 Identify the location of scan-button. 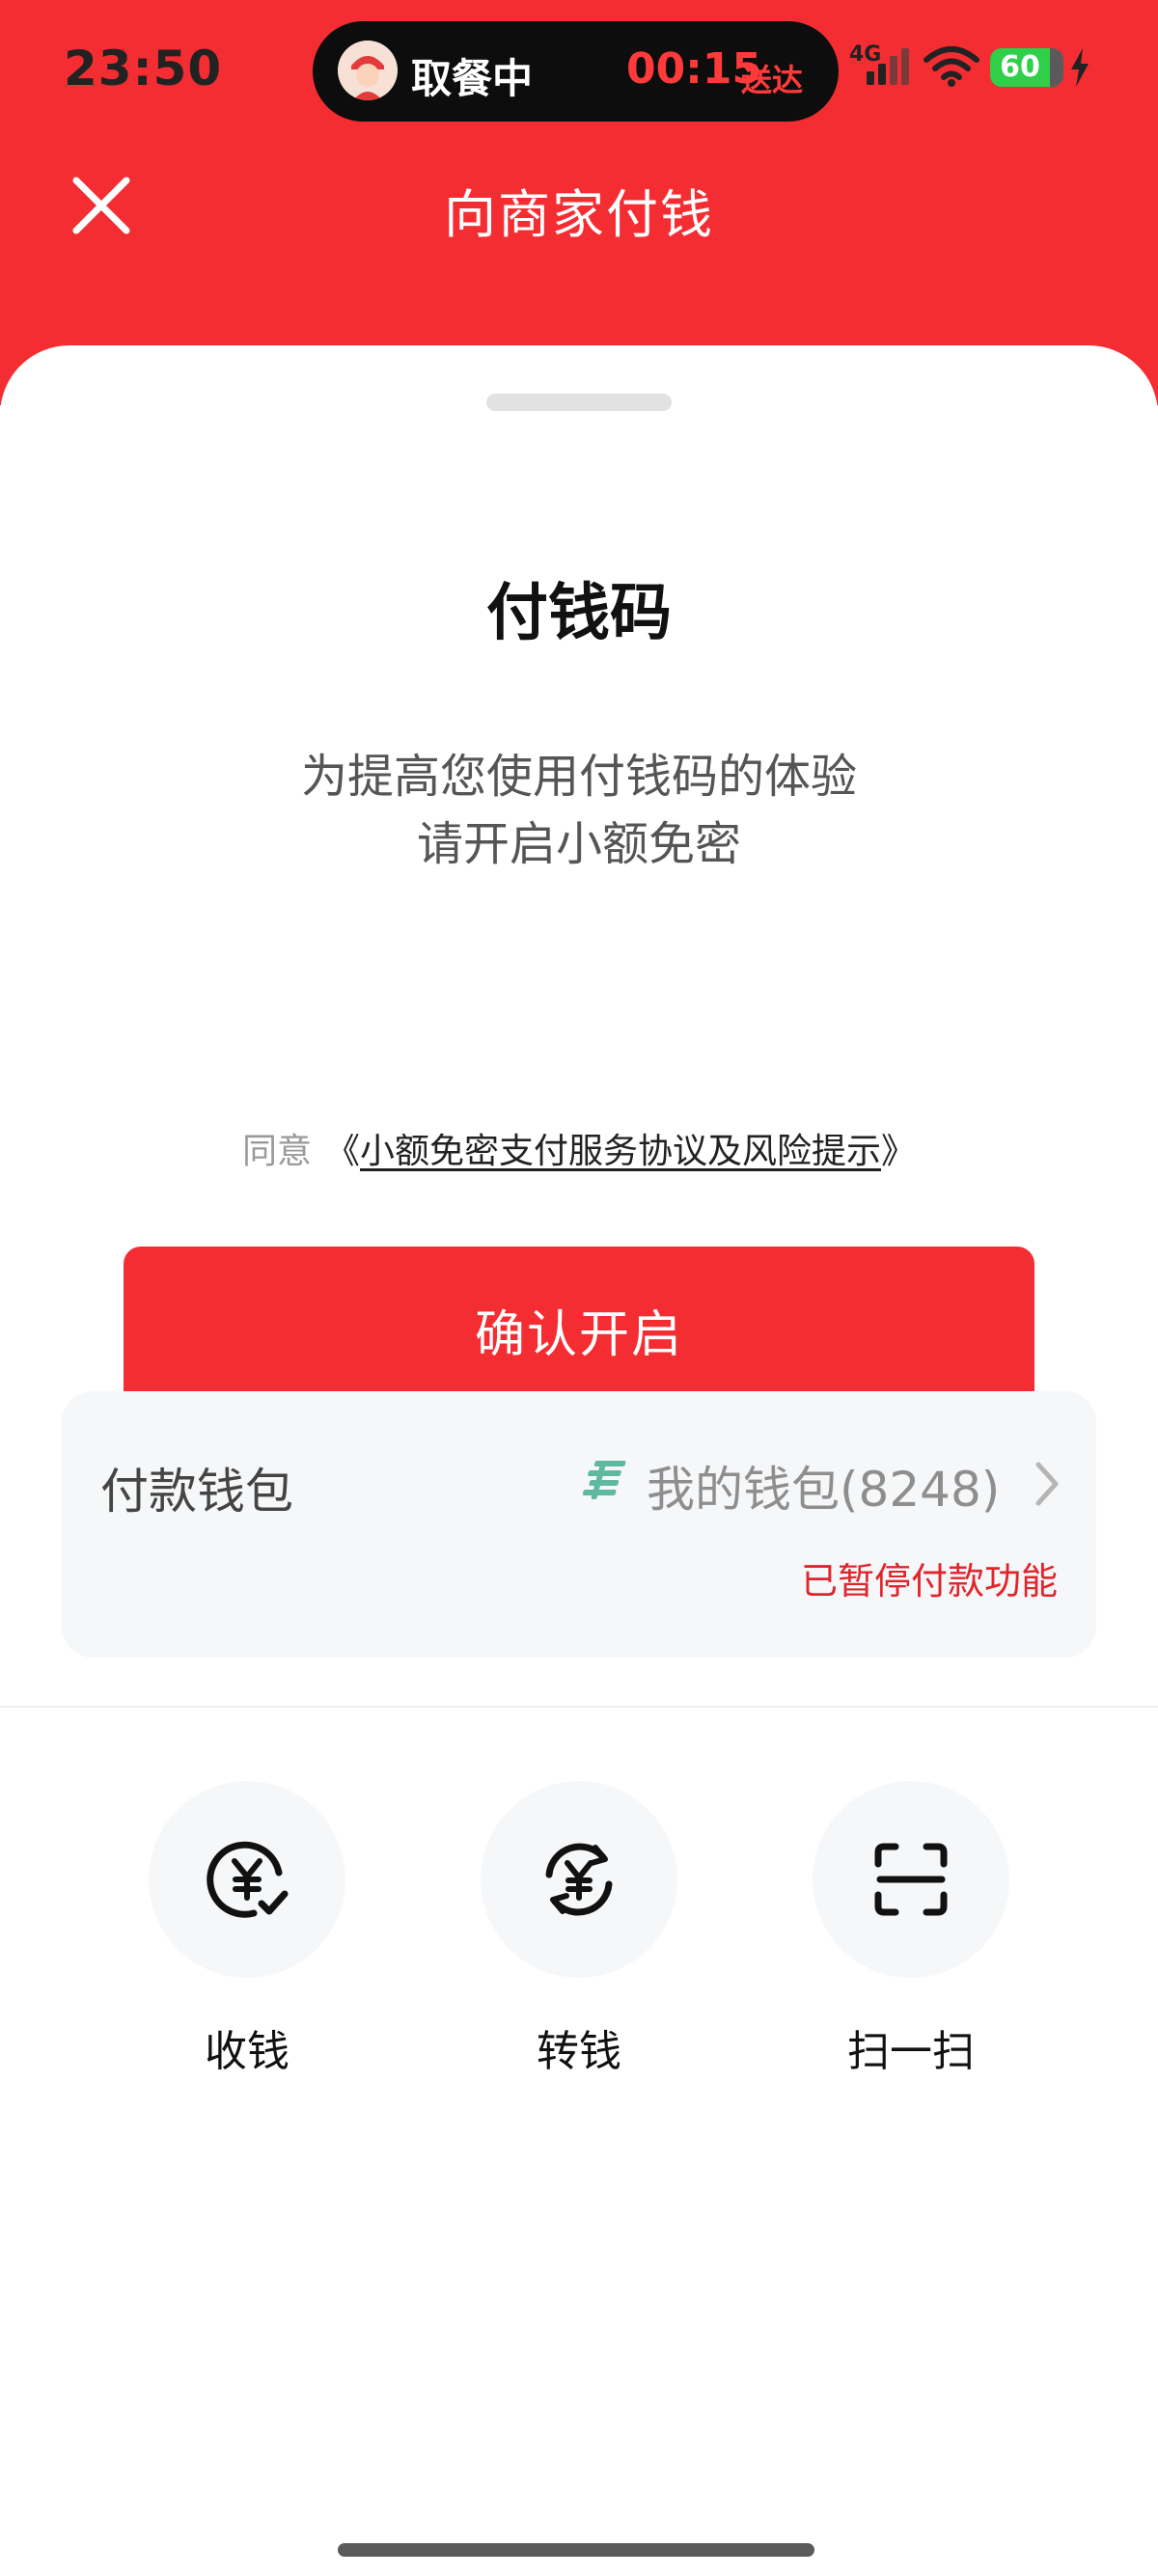
(911, 1880).